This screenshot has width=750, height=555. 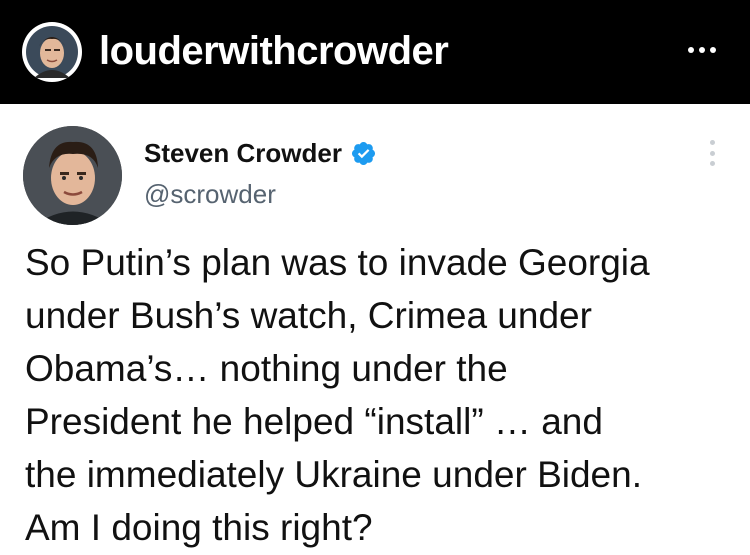 I want to click on profile-avatar, so click(x=52, y=52).